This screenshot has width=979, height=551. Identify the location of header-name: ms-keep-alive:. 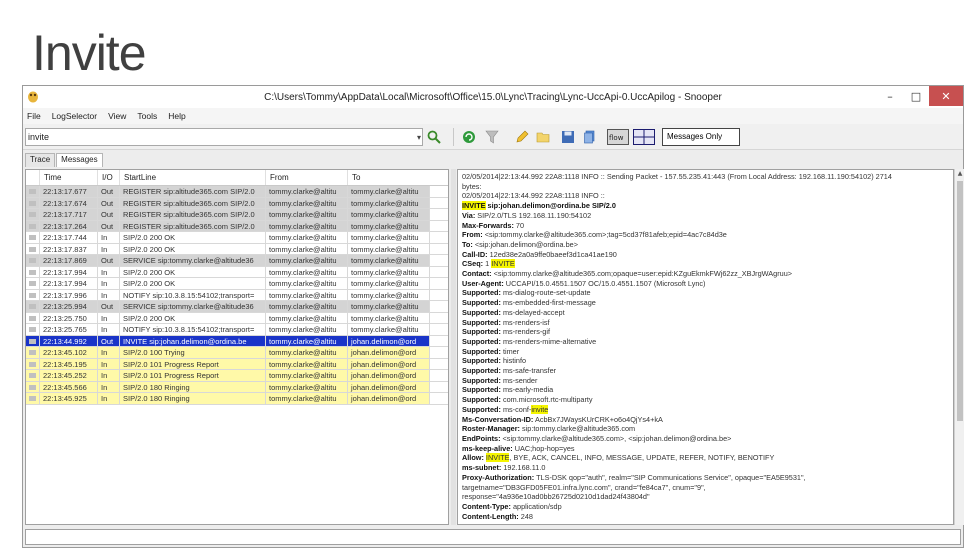
(487, 448).